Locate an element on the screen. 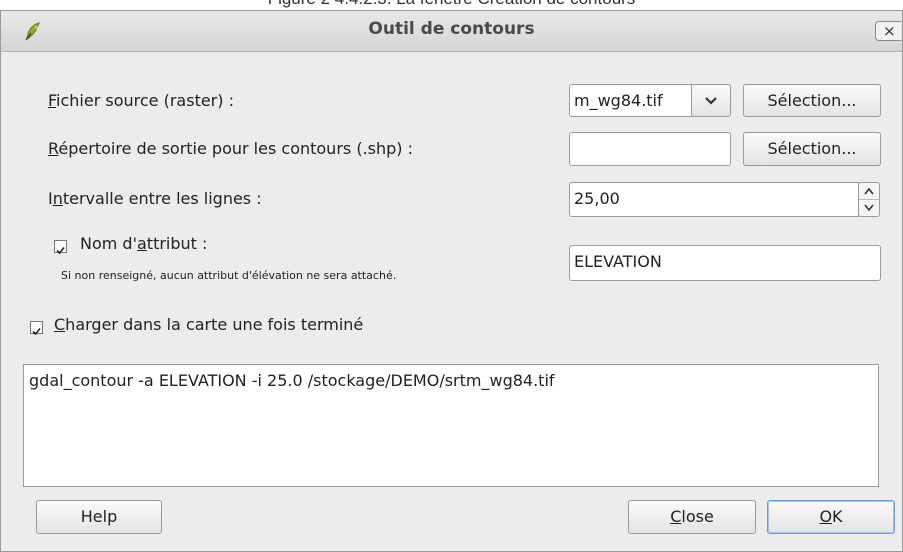 This screenshot has width=903, height=552. chevron-up-icon is located at coordinates (869, 191).